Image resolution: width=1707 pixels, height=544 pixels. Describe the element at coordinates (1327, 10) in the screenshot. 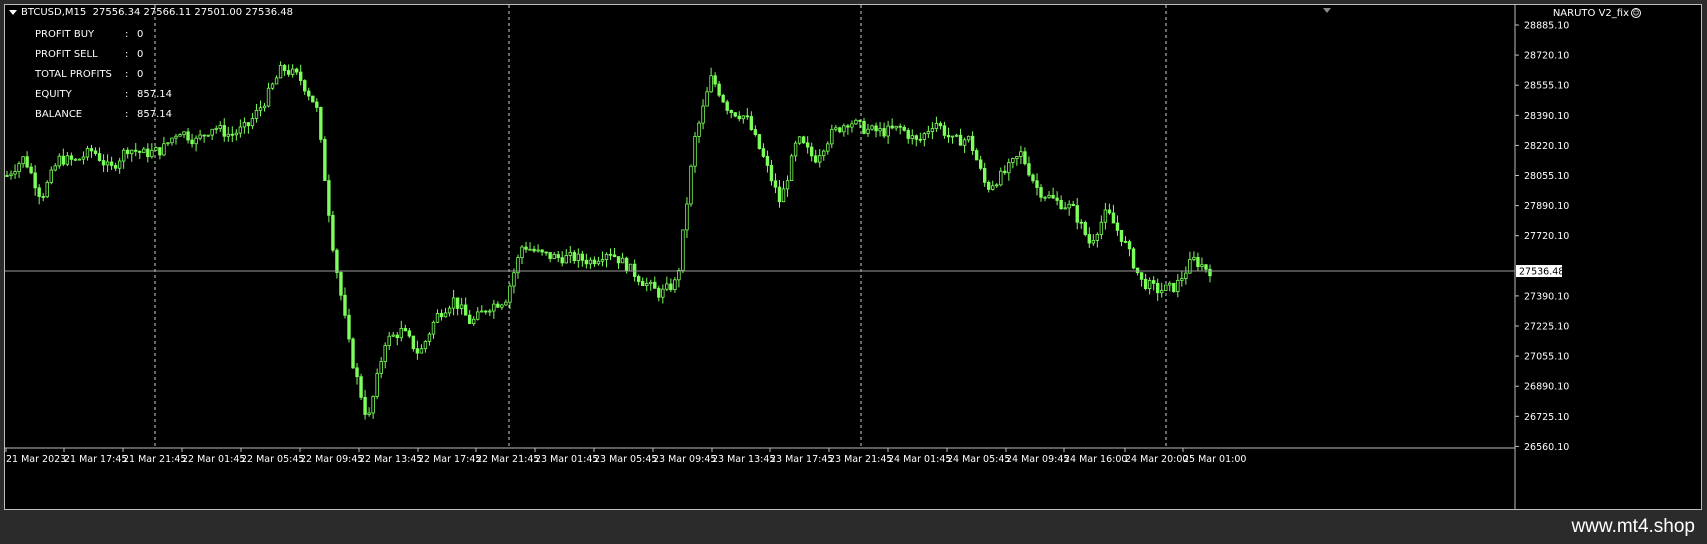

I see `shift-marker-icon` at that location.